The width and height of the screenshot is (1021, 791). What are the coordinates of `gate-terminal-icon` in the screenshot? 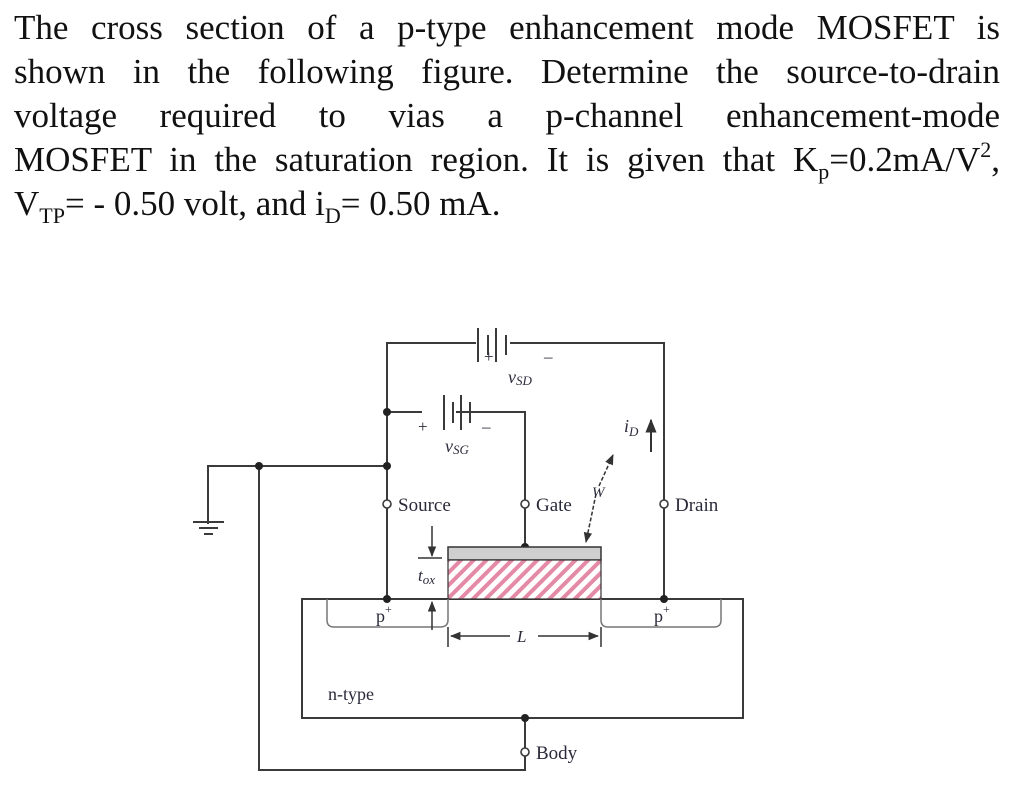 It's located at (525, 504).